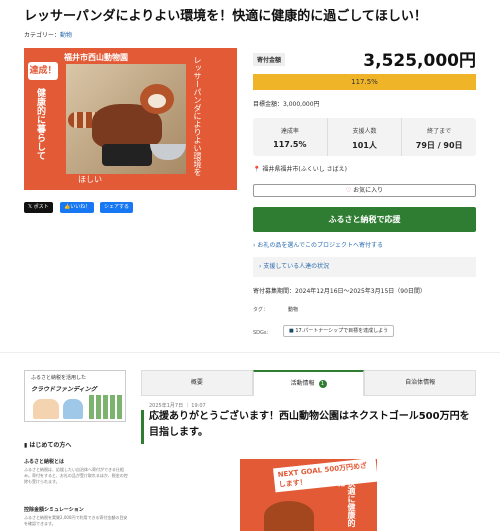  What do you see at coordinates (322, 383) in the screenshot?
I see `tab-count-badge: 1` at bounding box center [322, 383].